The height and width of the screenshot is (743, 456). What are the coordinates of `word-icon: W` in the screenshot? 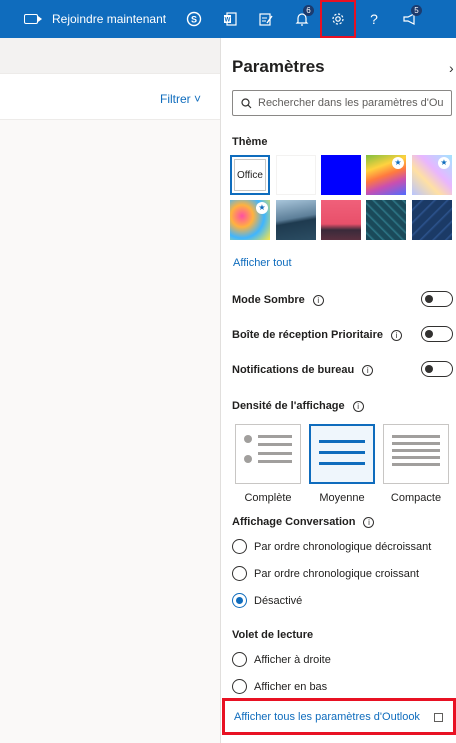 It's located at (230, 19).